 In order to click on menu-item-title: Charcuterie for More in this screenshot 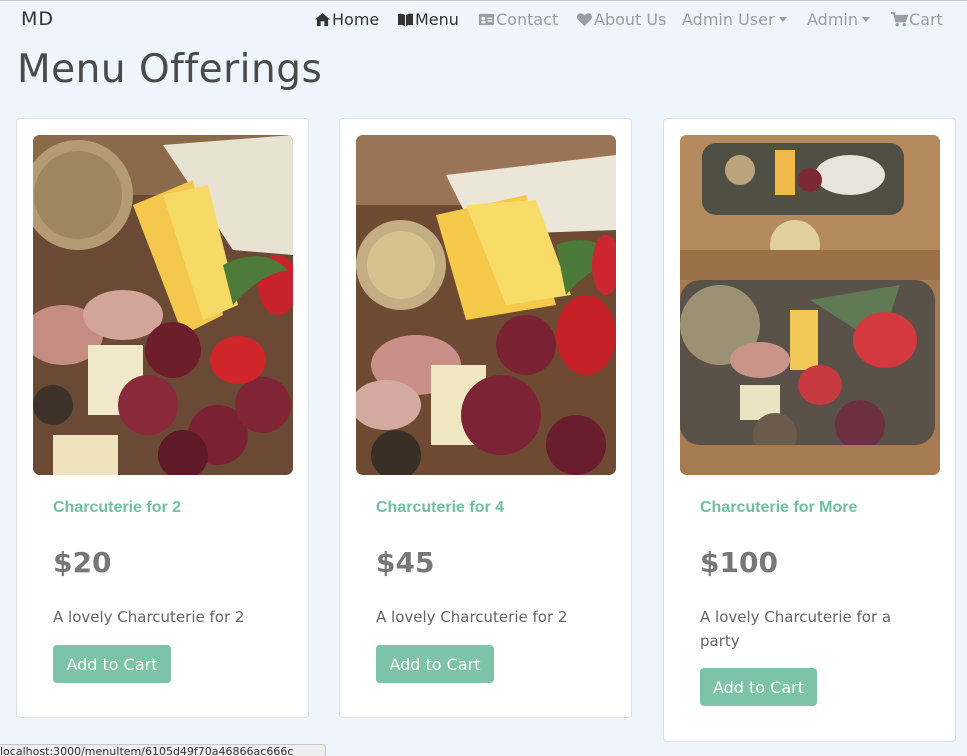, I will do `click(778, 508)`.